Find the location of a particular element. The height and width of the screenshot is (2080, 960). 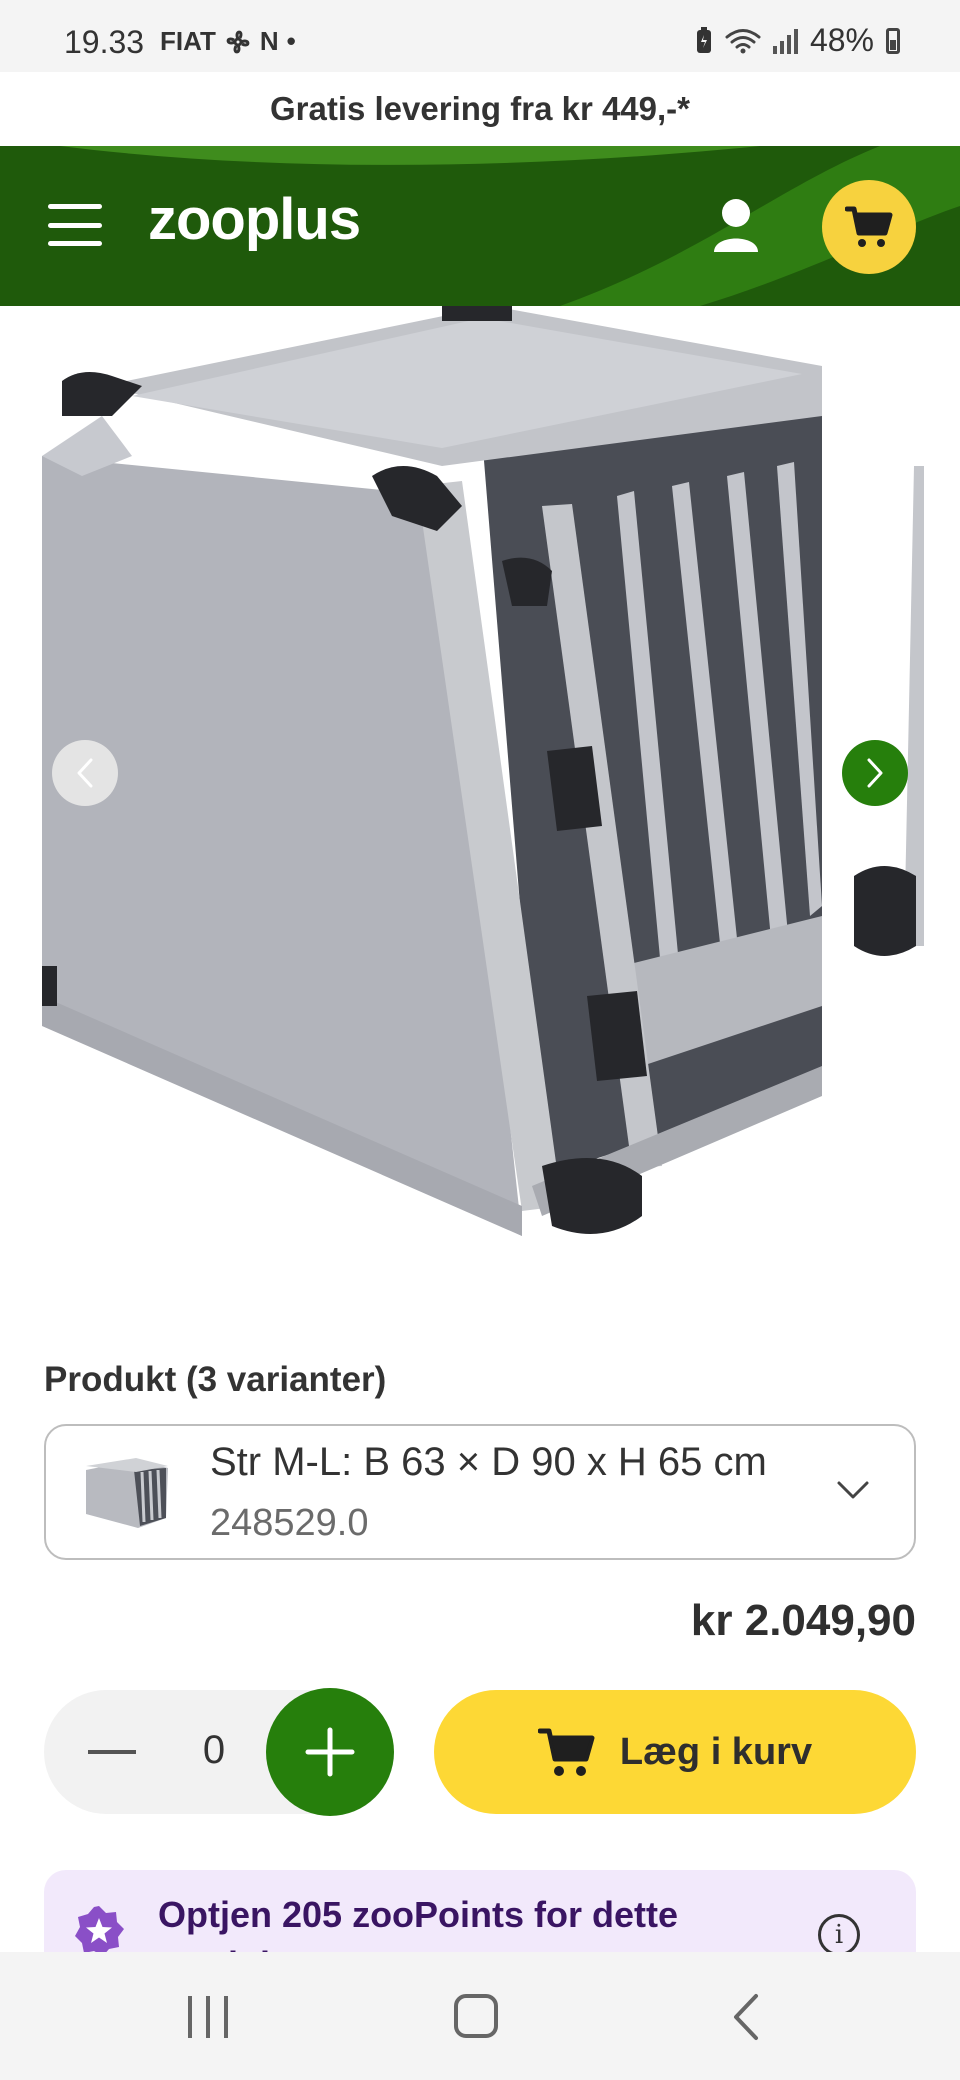

wifi-icon is located at coordinates (743, 40).